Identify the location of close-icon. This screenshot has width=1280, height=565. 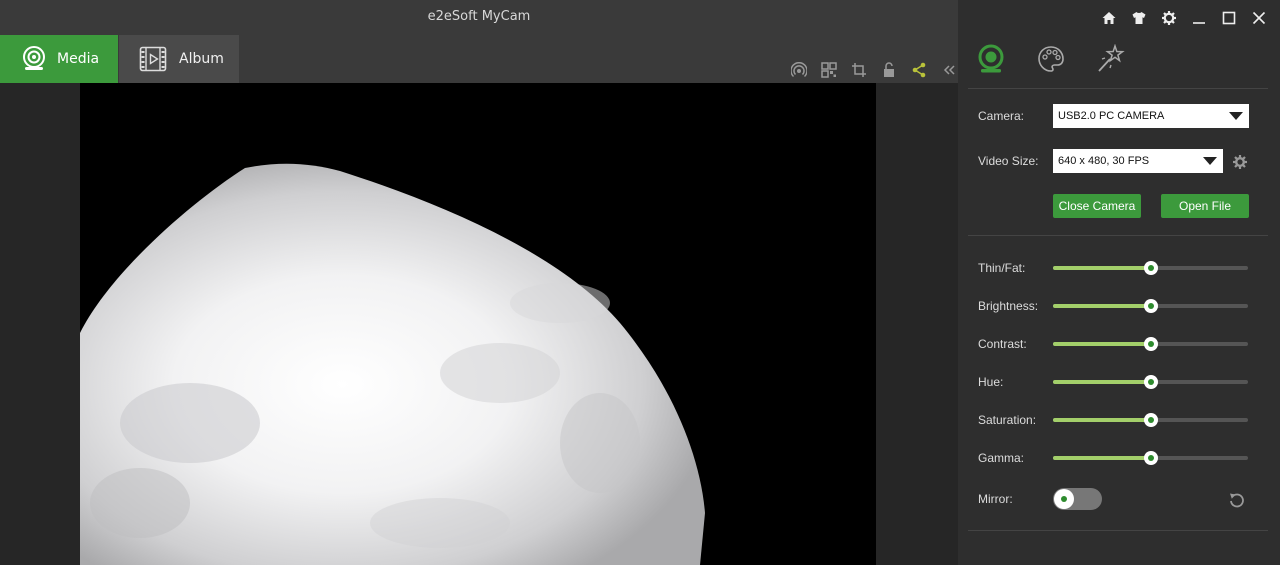
(1259, 18).